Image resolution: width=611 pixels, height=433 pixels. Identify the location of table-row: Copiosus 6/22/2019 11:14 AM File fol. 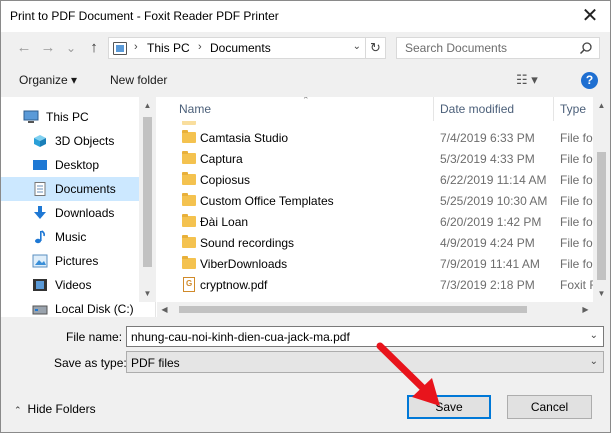
(377, 180).